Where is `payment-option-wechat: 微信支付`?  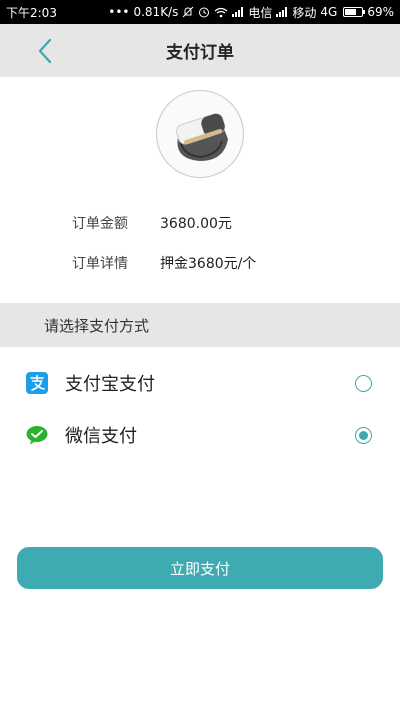
payment-option-wechat: 微信支付 is located at coordinates (200, 435).